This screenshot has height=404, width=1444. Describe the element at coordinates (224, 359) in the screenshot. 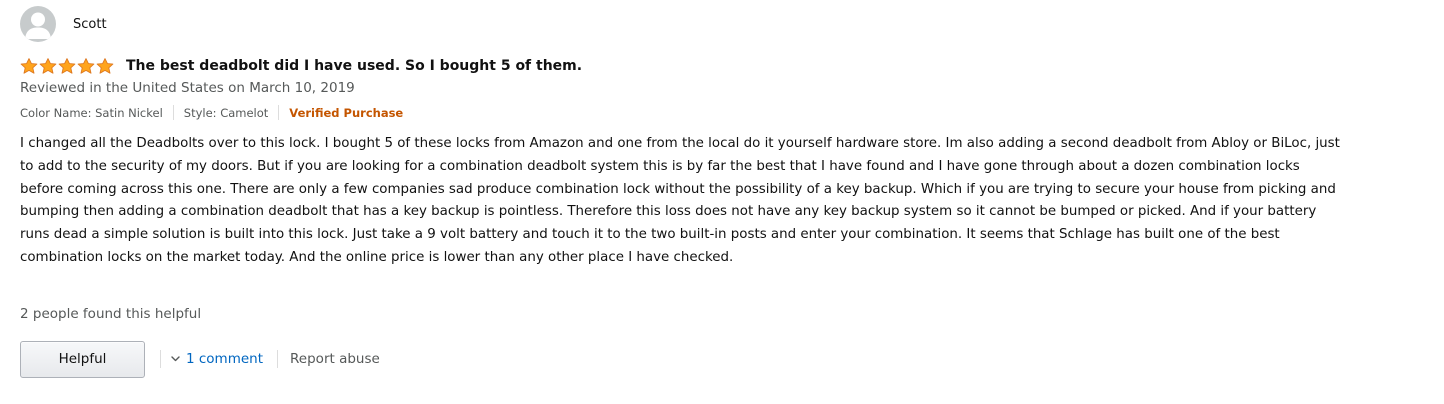

I see `comments-label: 1 comment` at that location.